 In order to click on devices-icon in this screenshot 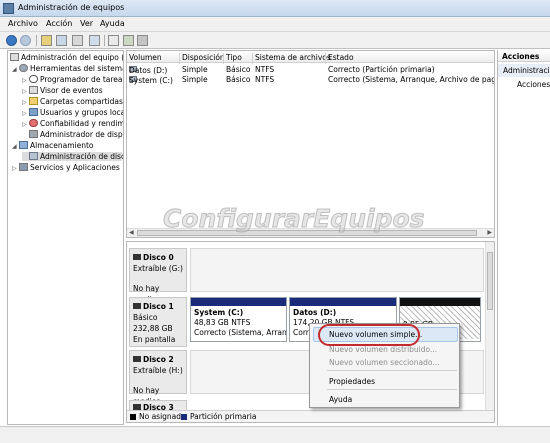, I will do `click(33, 134)`.